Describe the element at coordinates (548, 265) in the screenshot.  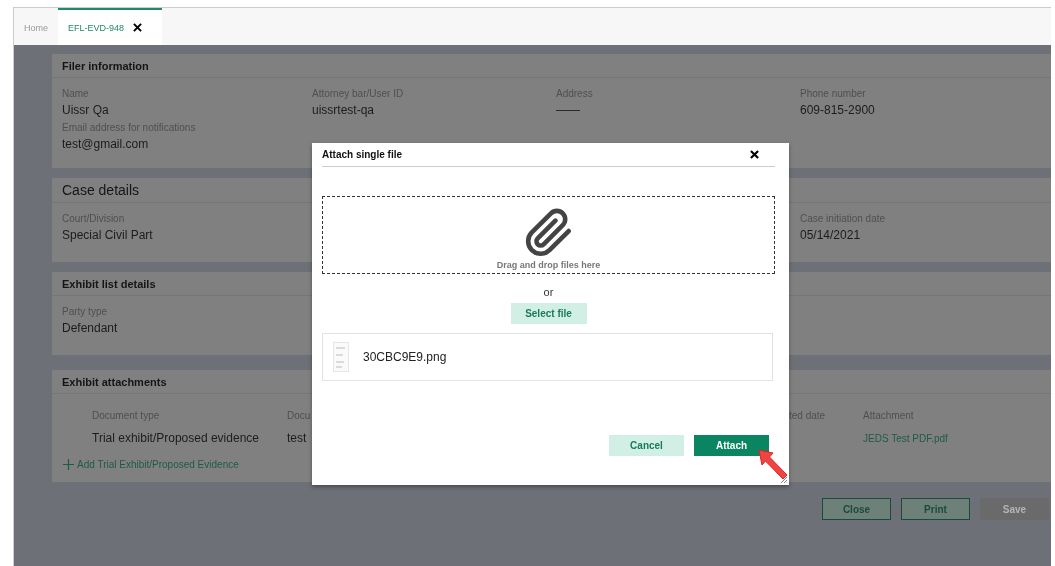
I see `drop-hint: Drag and drop files here` at that location.